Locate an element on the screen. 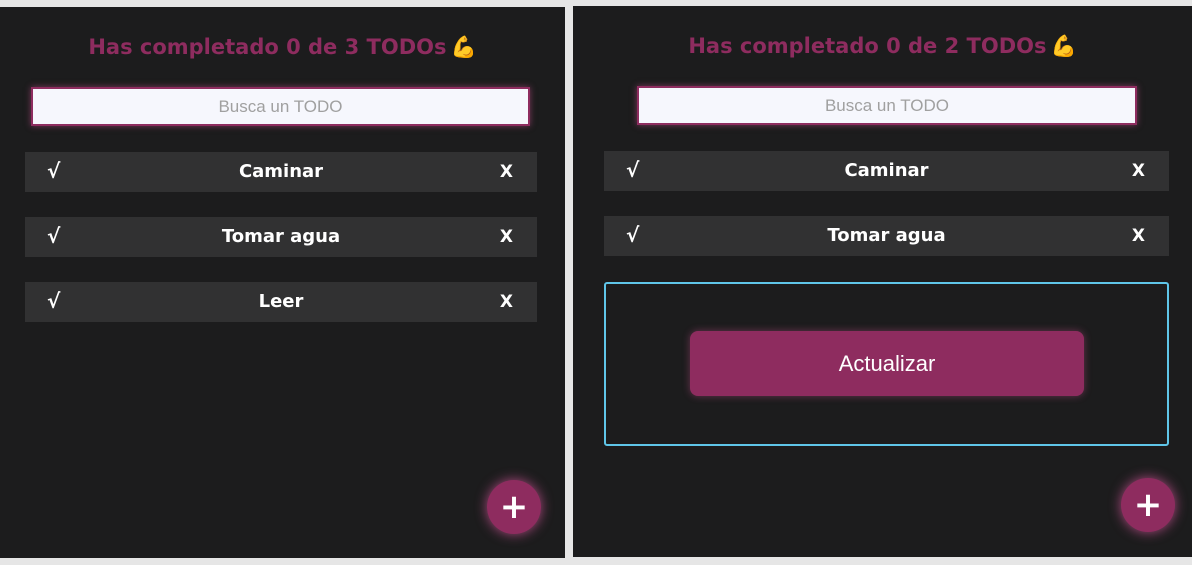  todo-counter-text: Has completado 0 de 2 TODOs is located at coordinates (867, 46).